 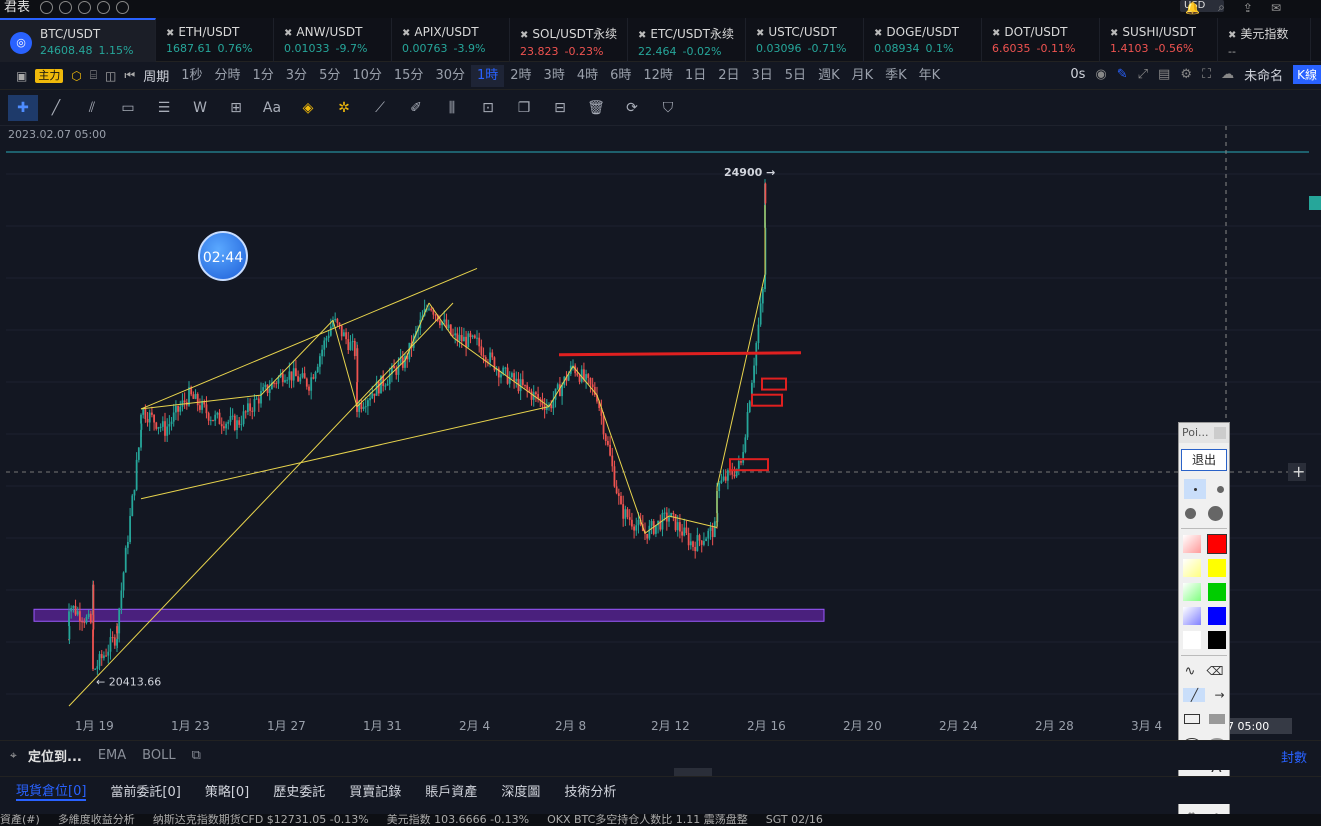 What do you see at coordinates (896, 76) in the screenshot?
I see `timeframe-item: 季K` at bounding box center [896, 76].